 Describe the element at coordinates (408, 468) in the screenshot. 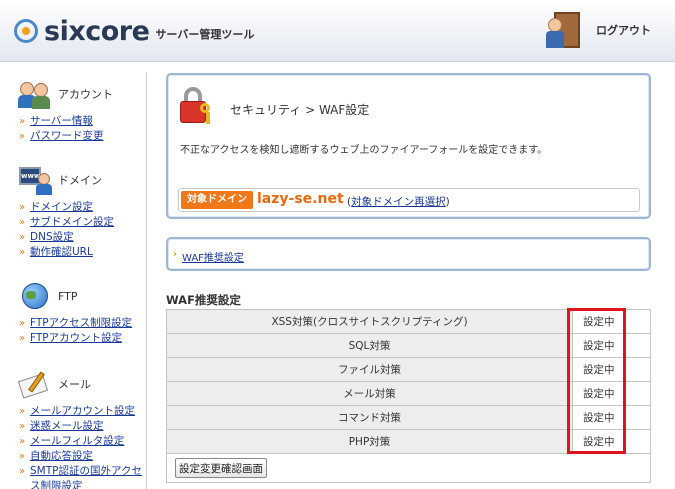

I see `confirm-row: 設定変更確認画面` at that location.